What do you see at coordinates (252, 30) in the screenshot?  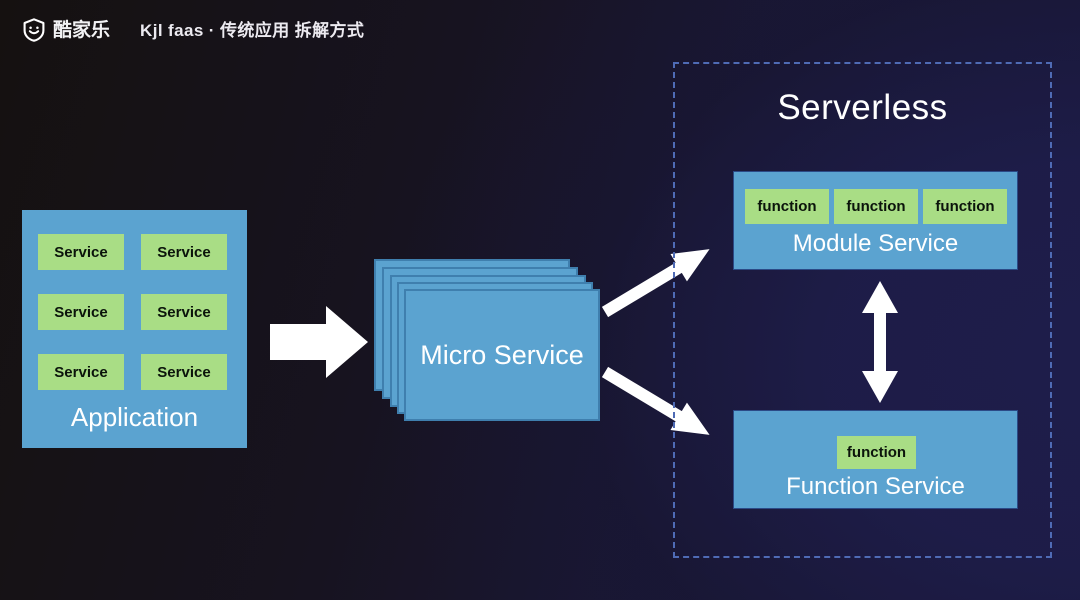 I see `page-title: Kjl faas · 传统应用 拆解方式` at bounding box center [252, 30].